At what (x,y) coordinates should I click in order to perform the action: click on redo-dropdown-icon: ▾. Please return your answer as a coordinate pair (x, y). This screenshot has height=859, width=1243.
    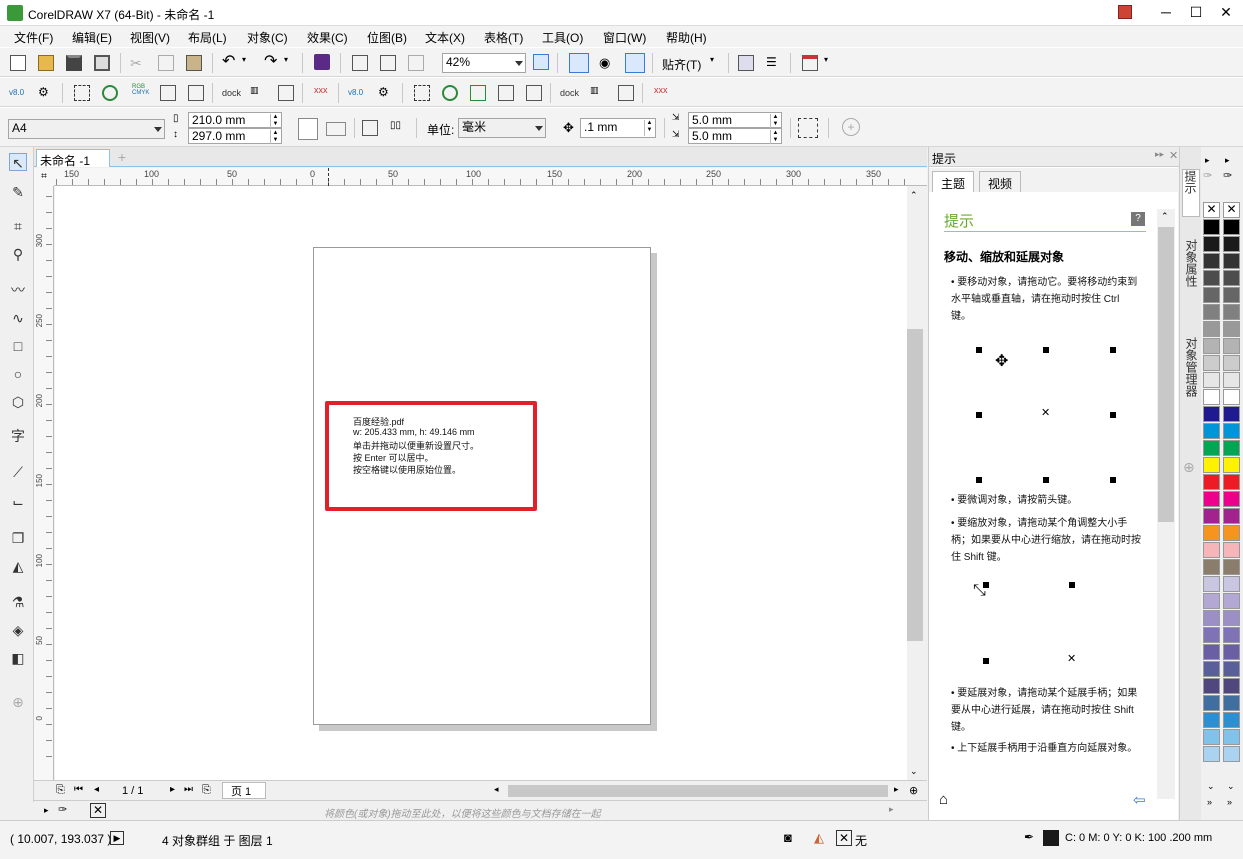
    Looking at the image, I should click on (292, 63).